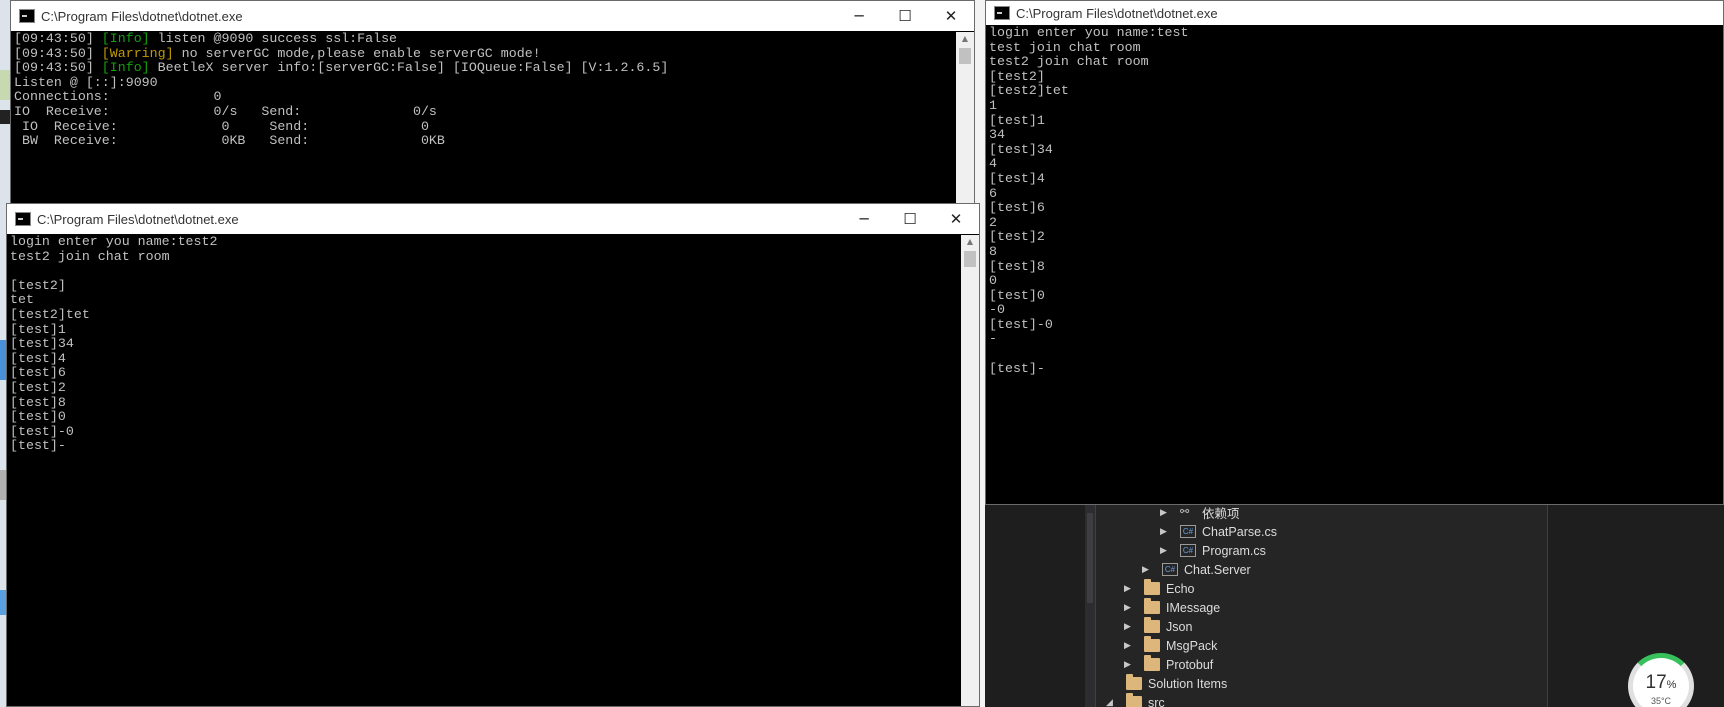 The height and width of the screenshot is (707, 1724). What do you see at coordinates (273, 39) in the screenshot?
I see `log-message: listen @9090 success ssl:False` at bounding box center [273, 39].